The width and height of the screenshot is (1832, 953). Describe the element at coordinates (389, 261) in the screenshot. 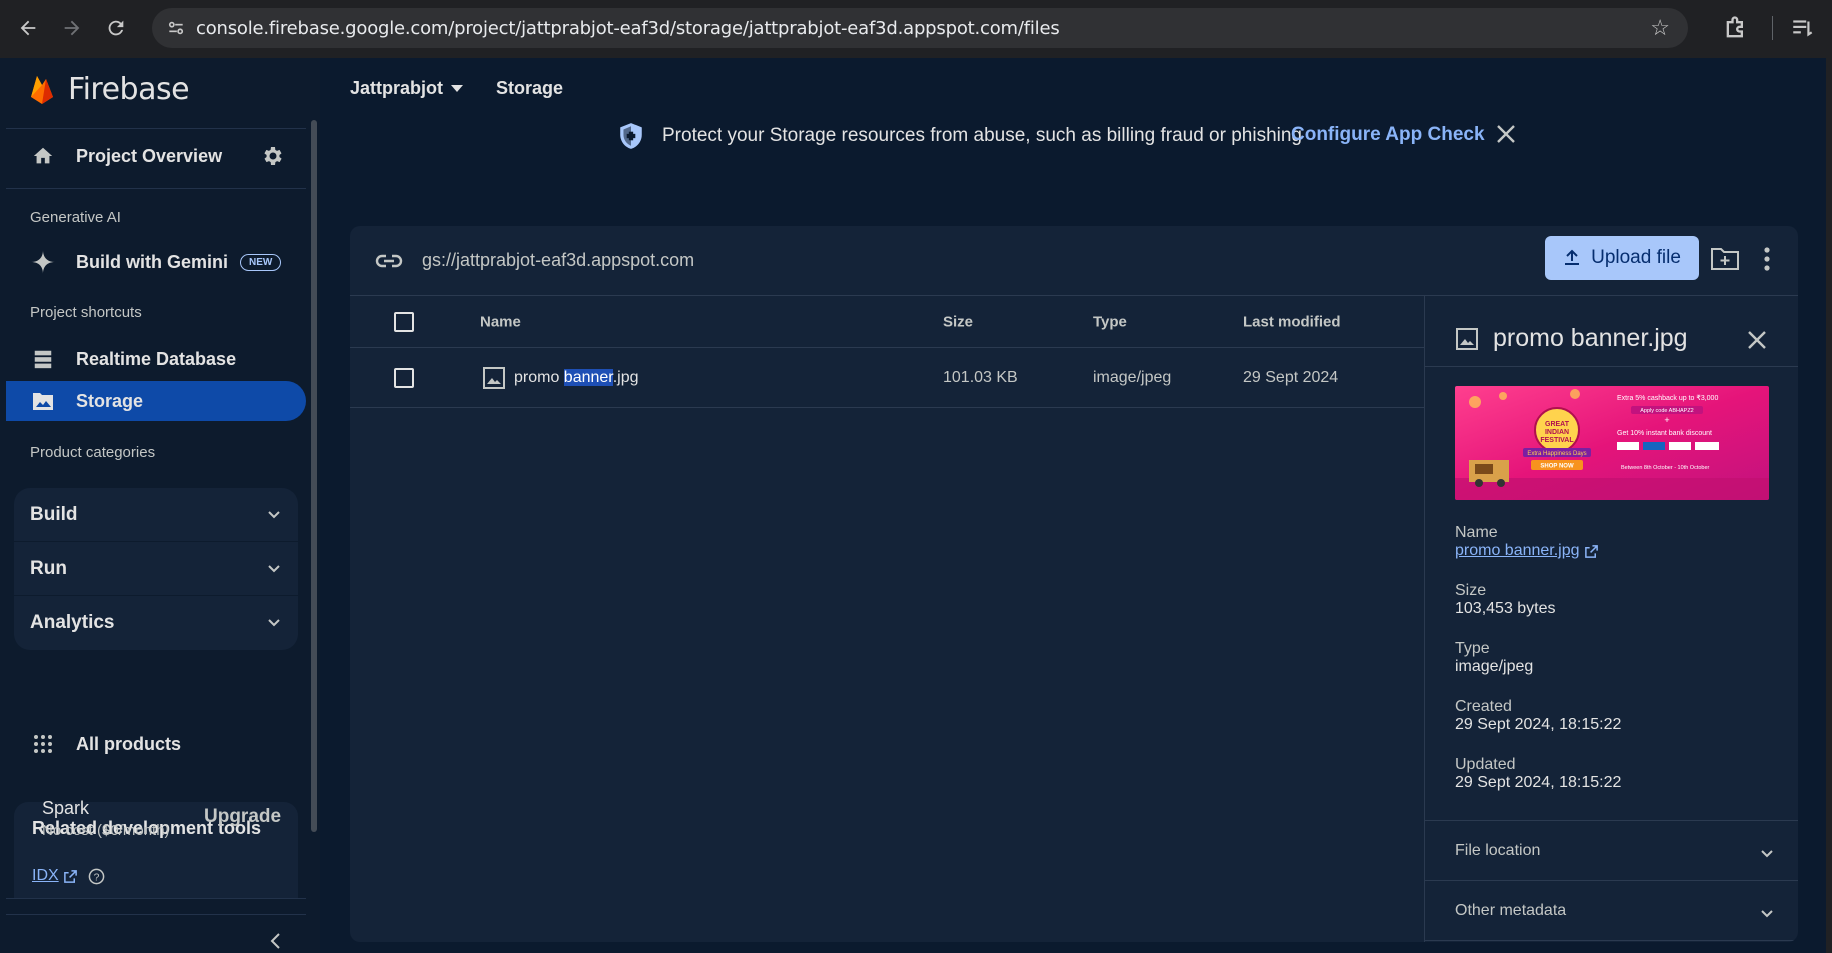

I see `link-icon` at that location.